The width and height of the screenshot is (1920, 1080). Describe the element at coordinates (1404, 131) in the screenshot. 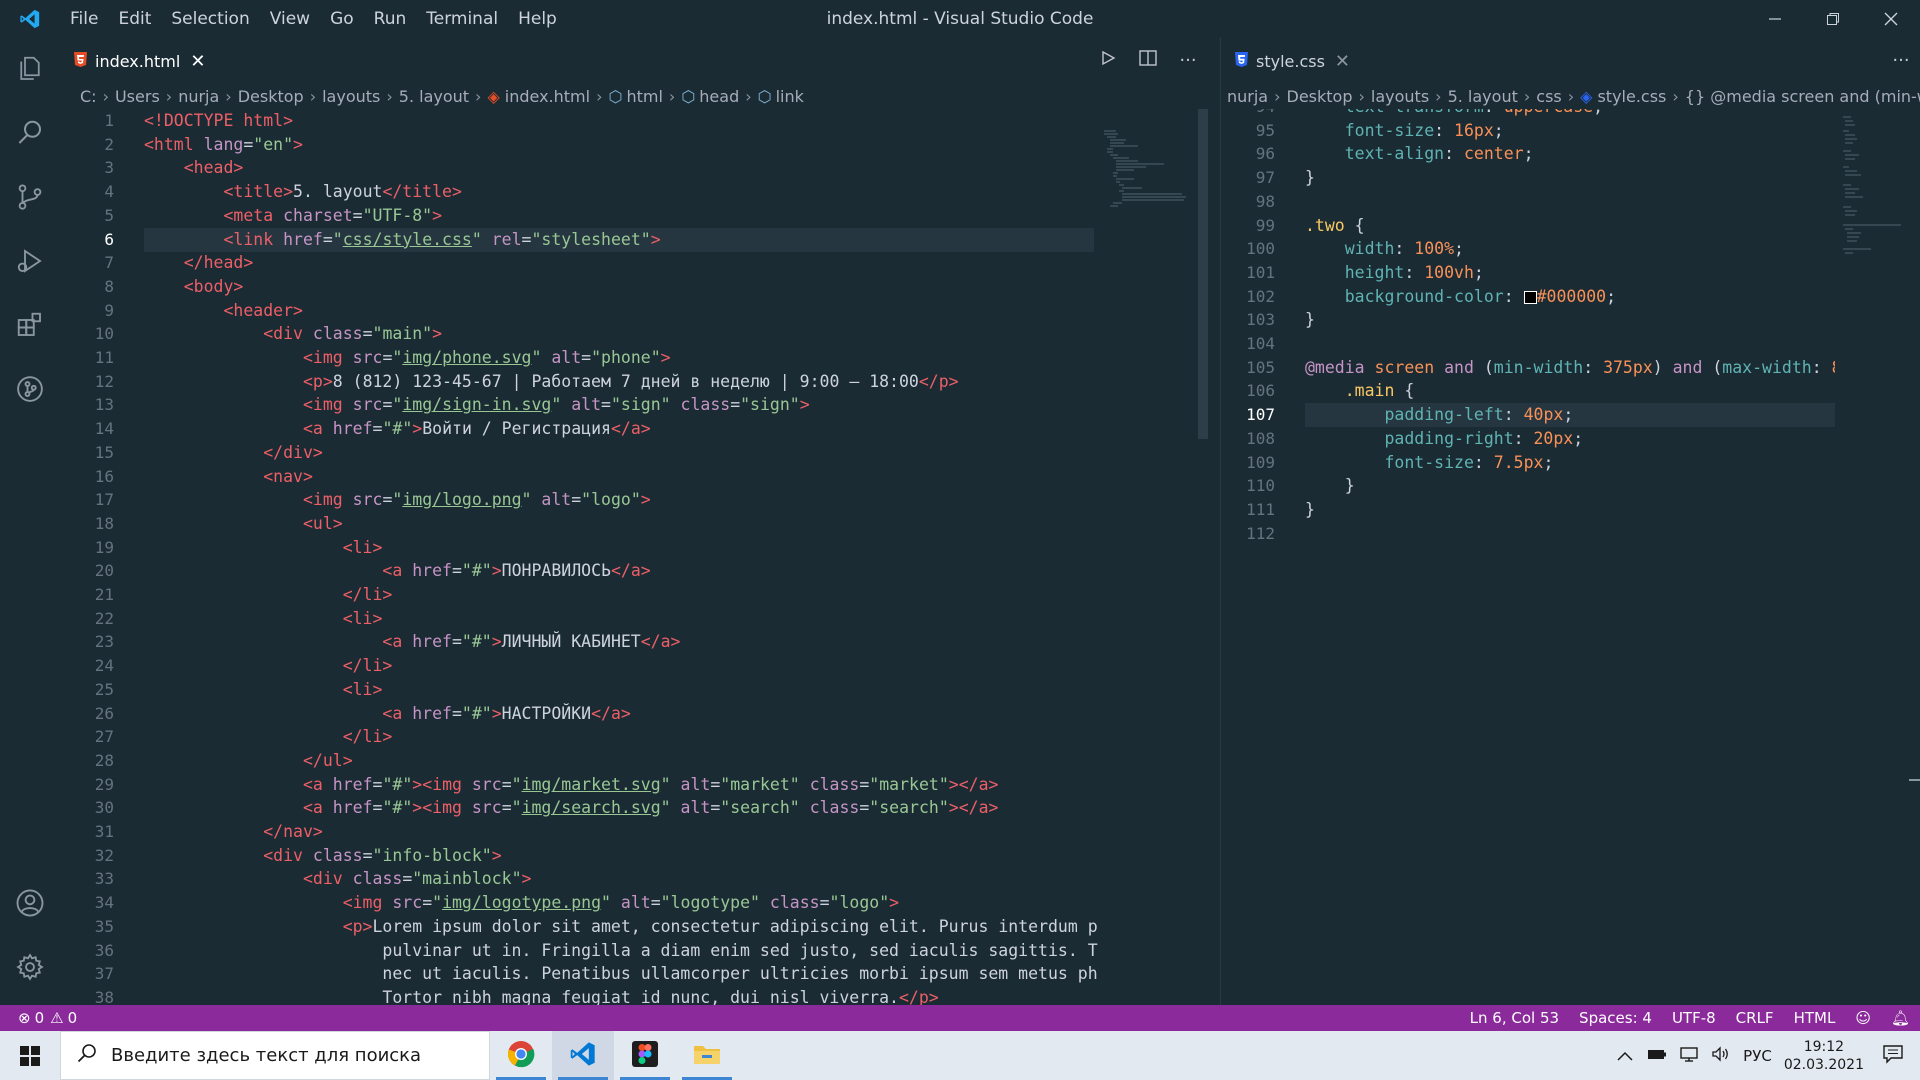

I see `code-line: font-size: 16px;` at that location.